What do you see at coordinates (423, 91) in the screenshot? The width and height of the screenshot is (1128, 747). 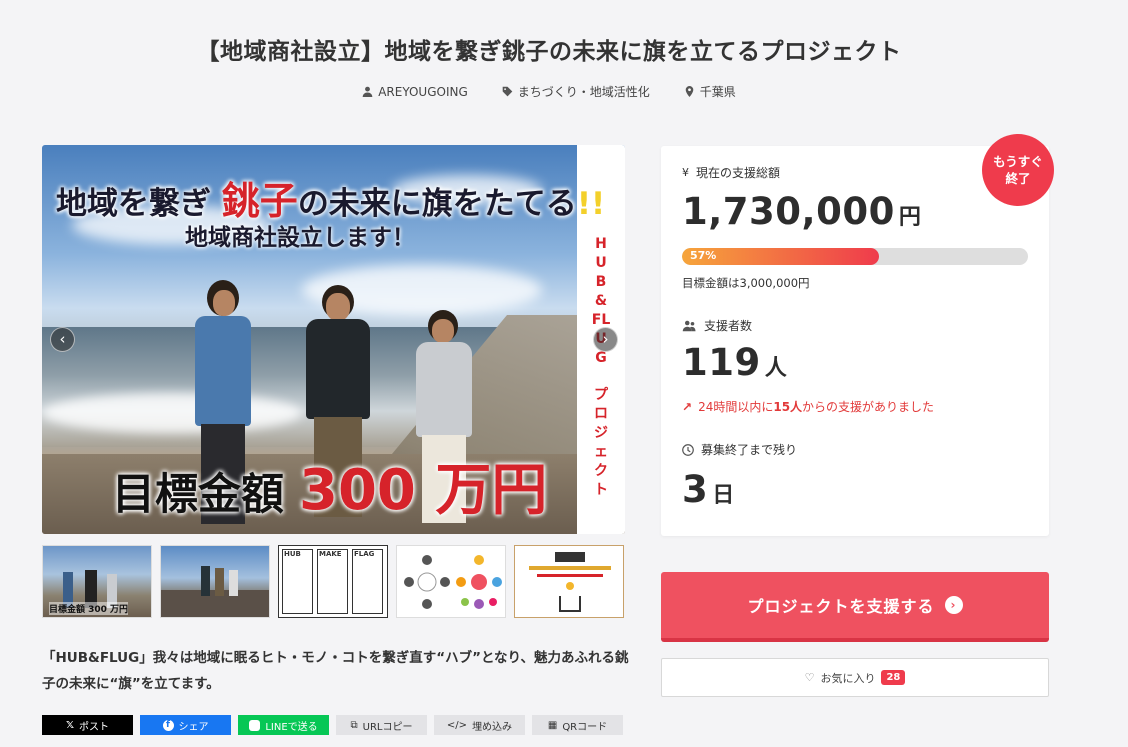 I see `owner-name: AREYOUGOING` at bounding box center [423, 91].